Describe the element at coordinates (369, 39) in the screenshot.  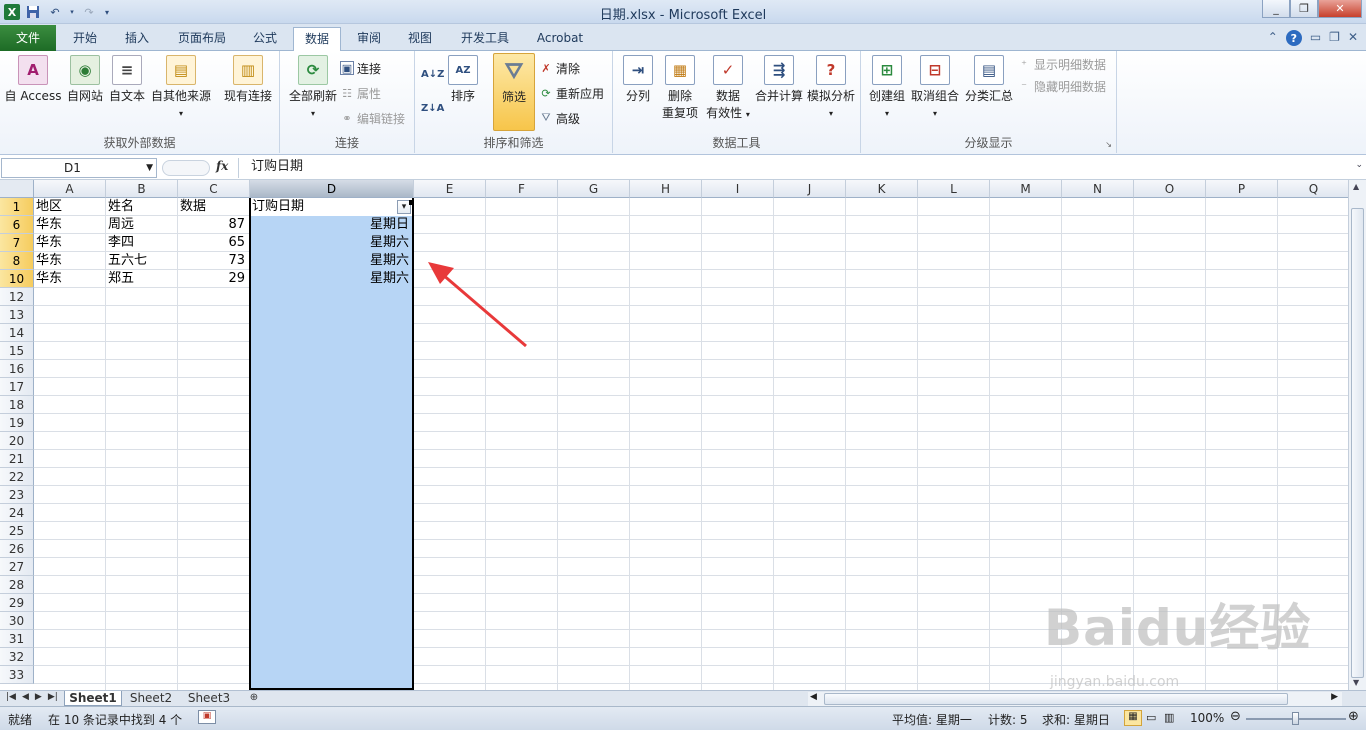
I see `tab-review: 审阅` at that location.